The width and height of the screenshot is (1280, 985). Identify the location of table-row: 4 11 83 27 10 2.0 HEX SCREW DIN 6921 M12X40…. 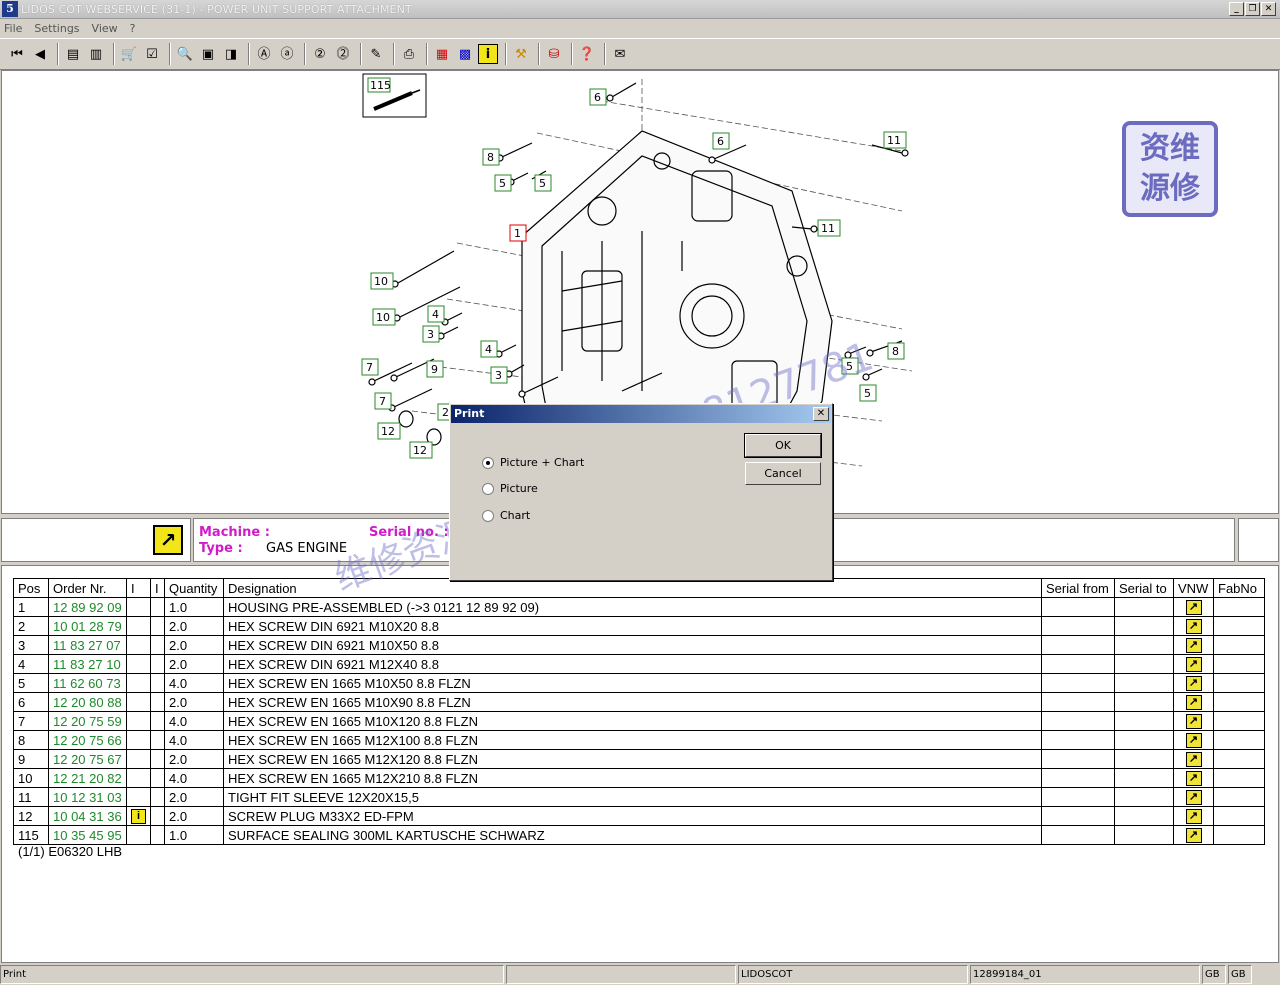
(639, 664).